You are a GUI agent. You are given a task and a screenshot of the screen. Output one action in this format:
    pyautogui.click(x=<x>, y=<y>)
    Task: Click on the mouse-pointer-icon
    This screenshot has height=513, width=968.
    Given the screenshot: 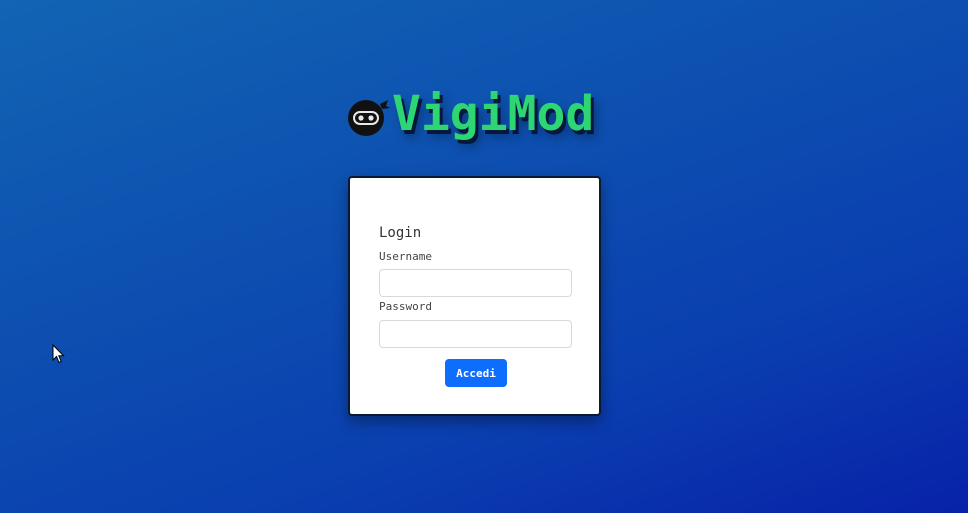 What is the action you would take?
    pyautogui.click(x=58, y=354)
    